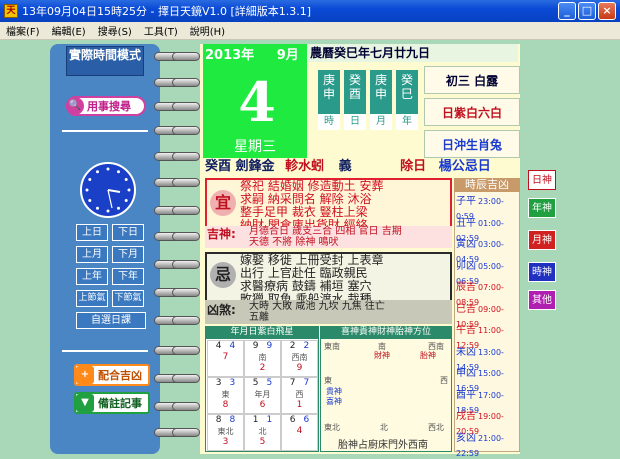 The image size is (620, 459). I want to click on mode-title: 實際時間模式, so click(105, 61).